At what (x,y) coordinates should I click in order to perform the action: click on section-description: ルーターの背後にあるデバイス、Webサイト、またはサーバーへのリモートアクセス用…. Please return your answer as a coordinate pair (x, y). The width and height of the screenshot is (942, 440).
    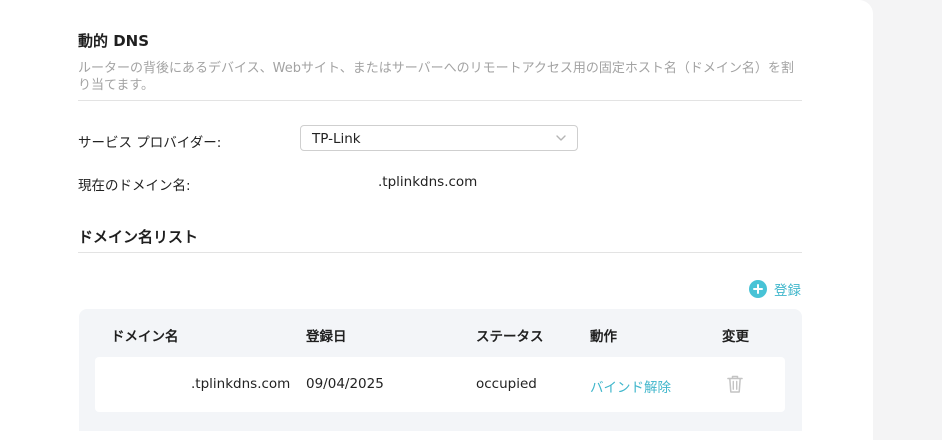
    Looking at the image, I should click on (436, 77).